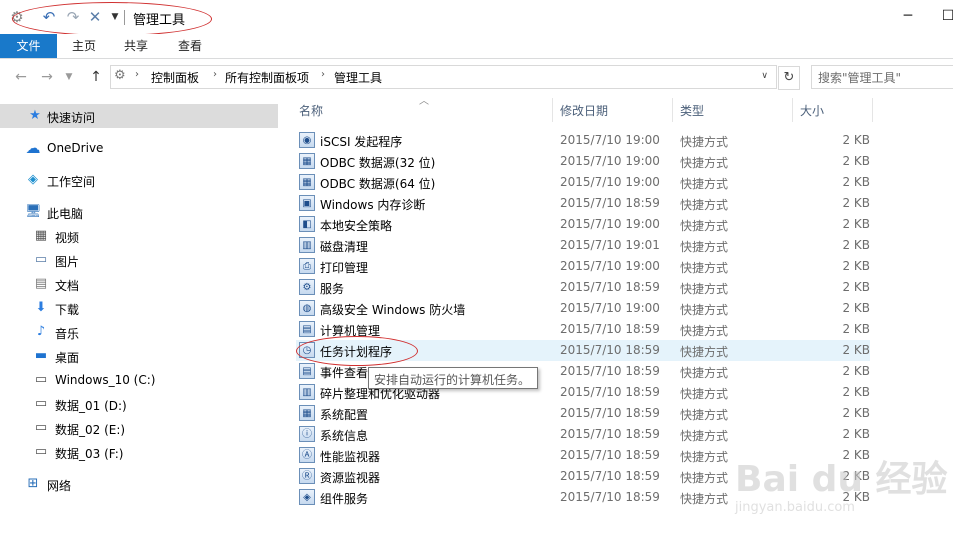  I want to click on sidebar-item-label: 快速访问, so click(71, 118).